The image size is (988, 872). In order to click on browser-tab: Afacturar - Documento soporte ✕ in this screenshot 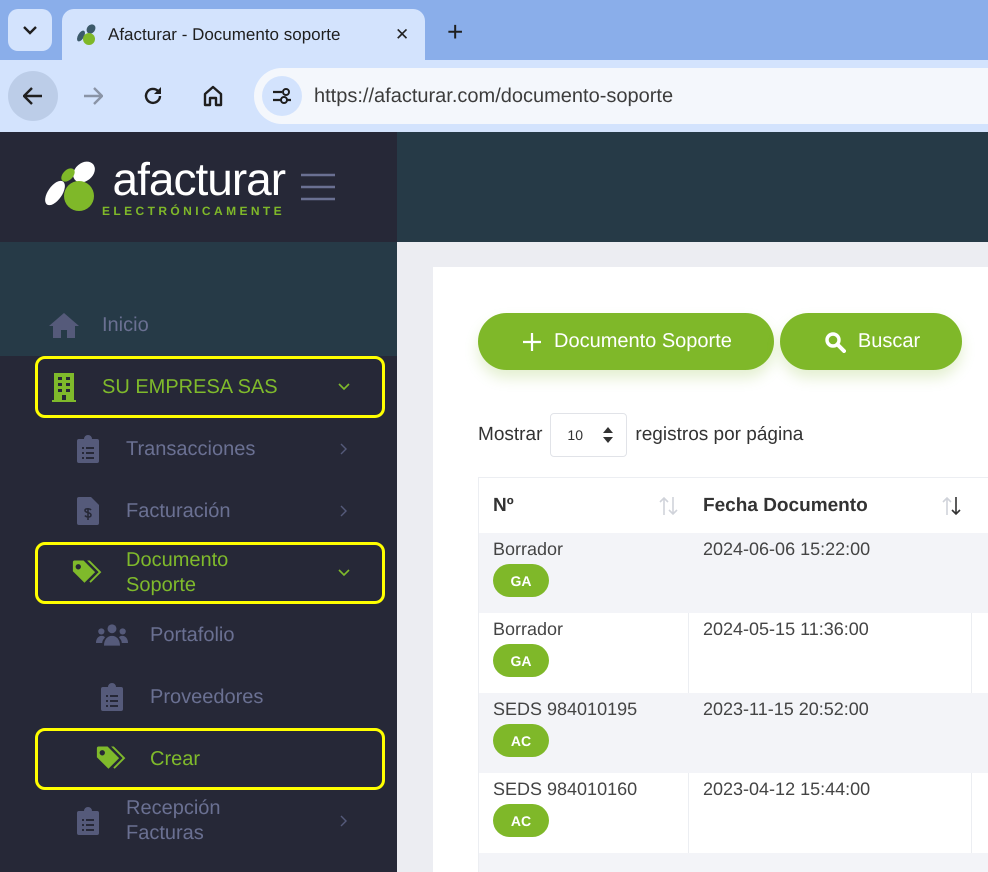, I will do `click(243, 34)`.